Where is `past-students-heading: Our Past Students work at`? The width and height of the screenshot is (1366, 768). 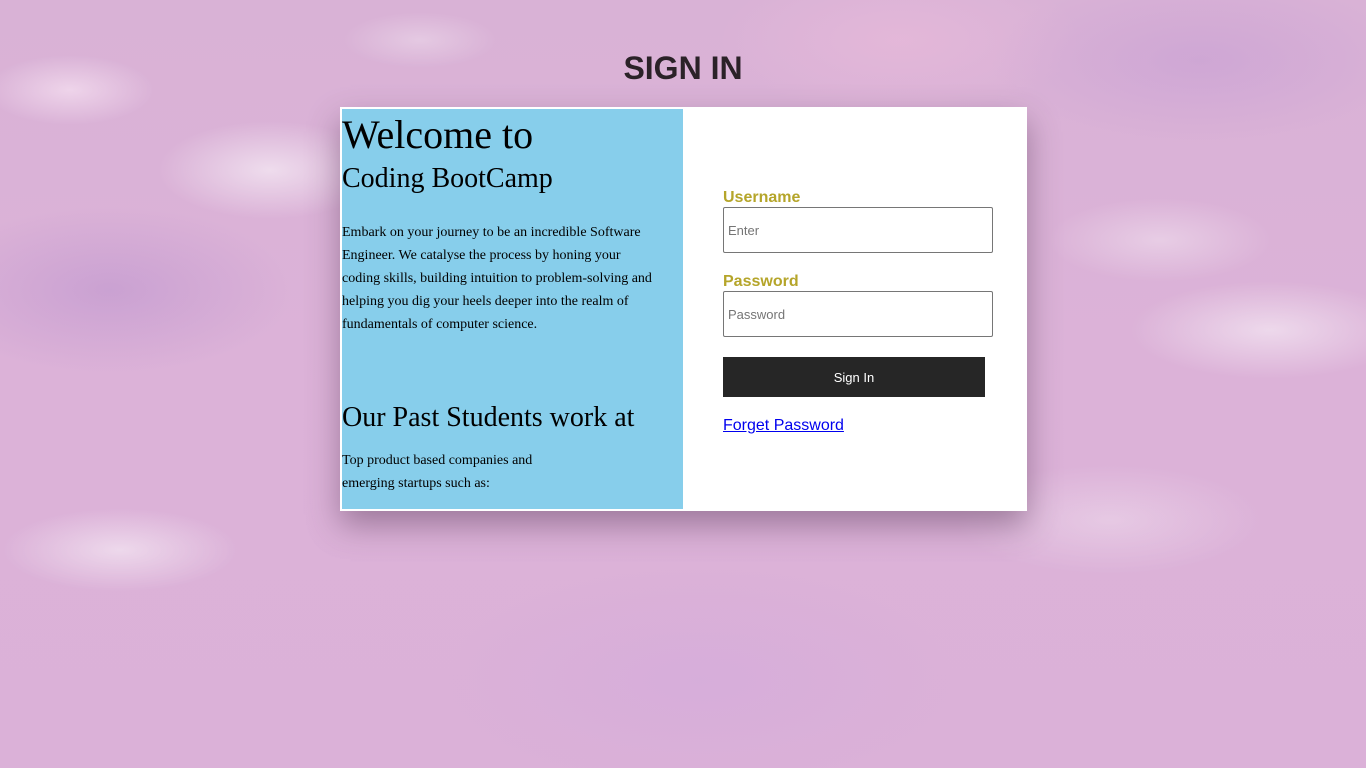 past-students-heading: Our Past Students work at is located at coordinates (488, 417).